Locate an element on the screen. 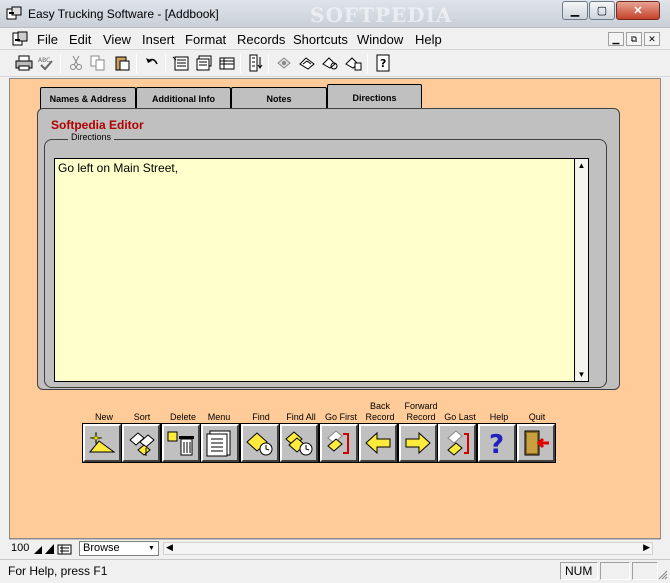  go-last-button is located at coordinates (457, 443).